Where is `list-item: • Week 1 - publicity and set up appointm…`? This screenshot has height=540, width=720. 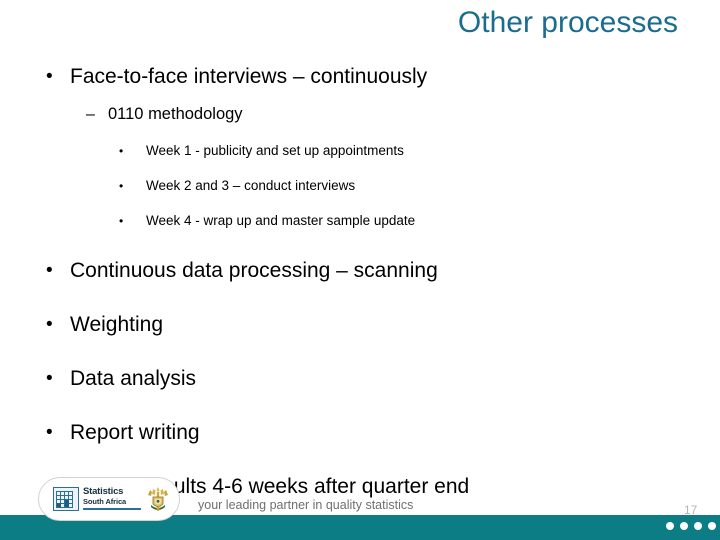
list-item: • Week 1 - publicity and set up appointm… is located at coordinates (360, 151).